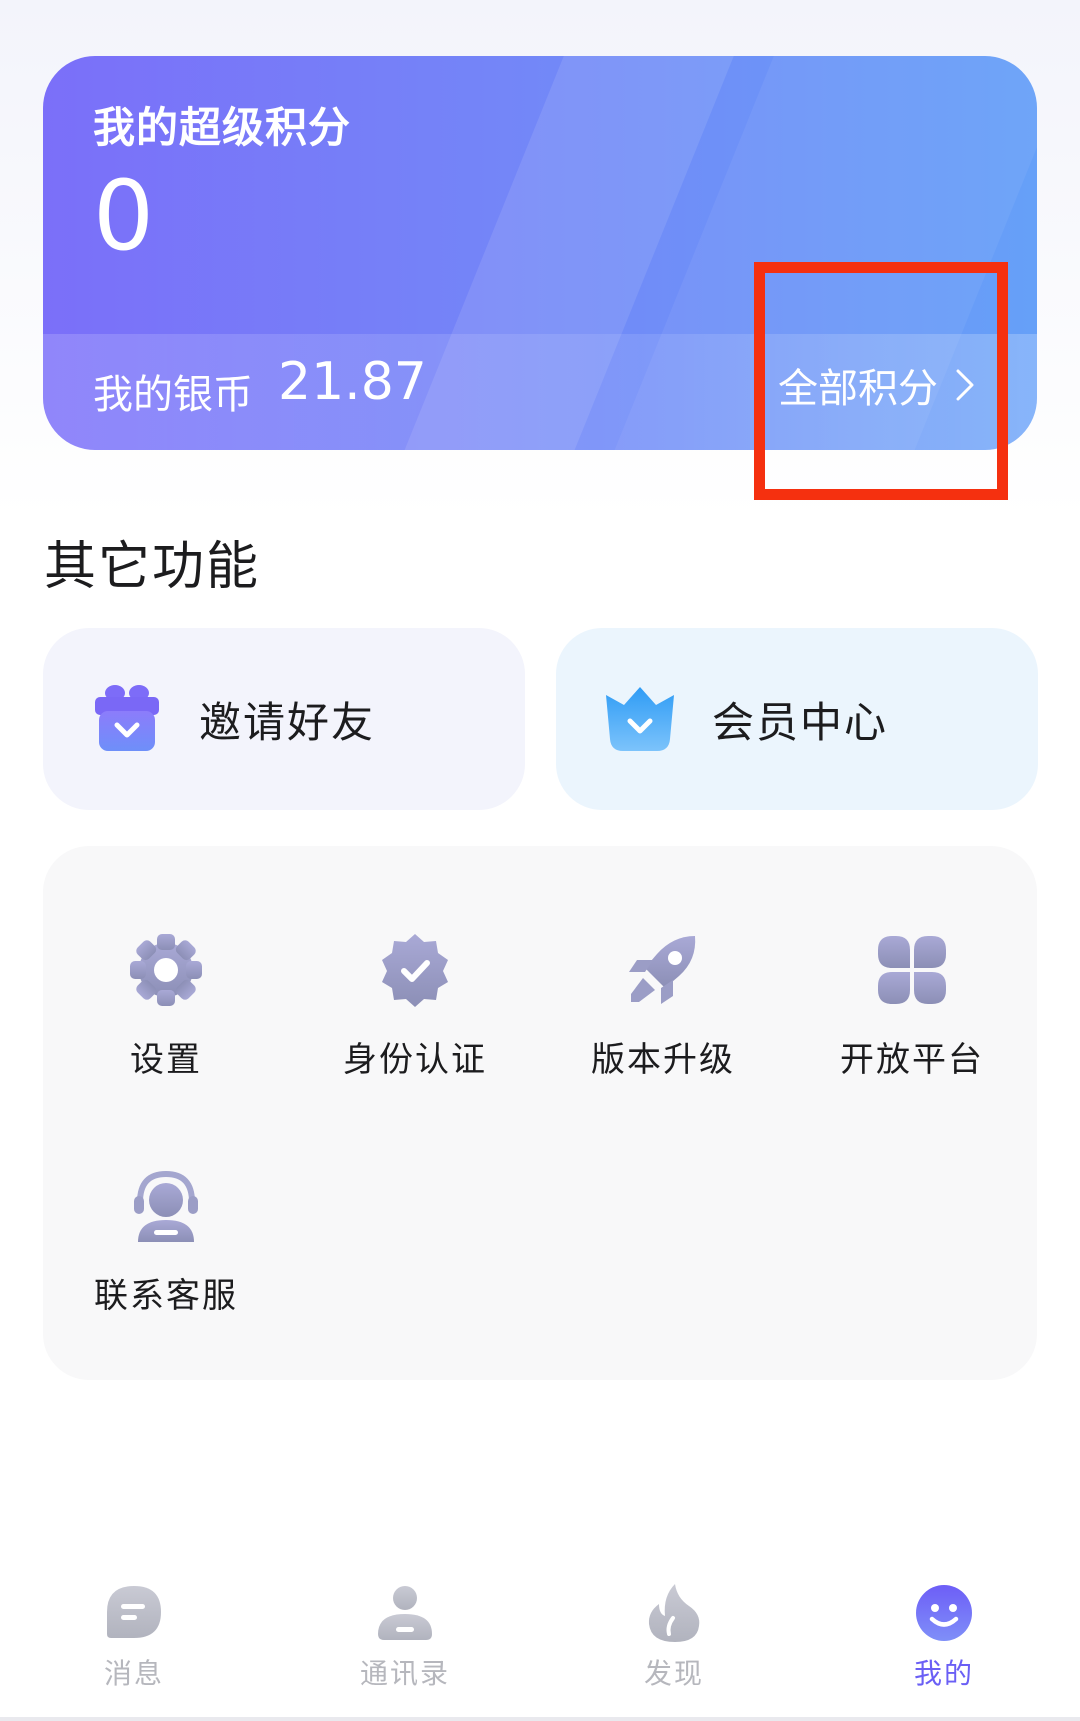 The image size is (1080, 1721). I want to click on settings-item: 设置, so click(166, 1005).